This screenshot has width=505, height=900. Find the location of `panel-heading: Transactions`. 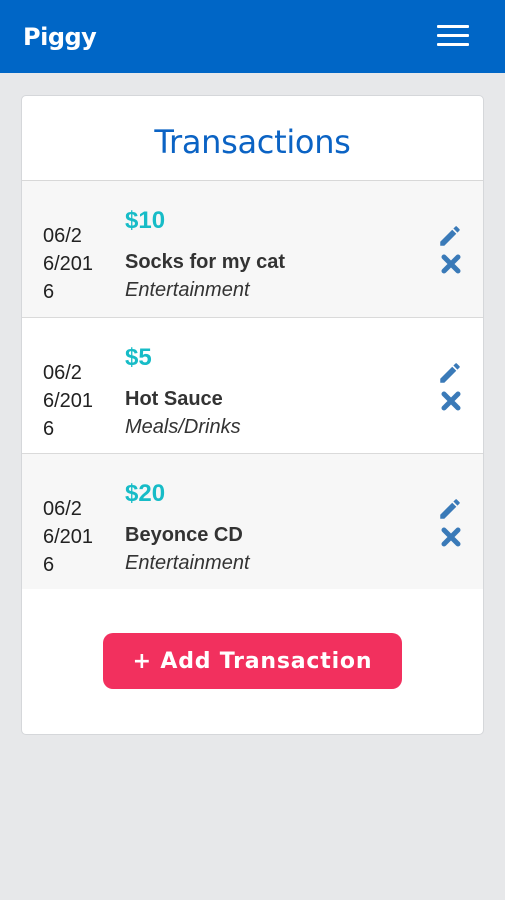

panel-heading: Transactions is located at coordinates (252, 138).